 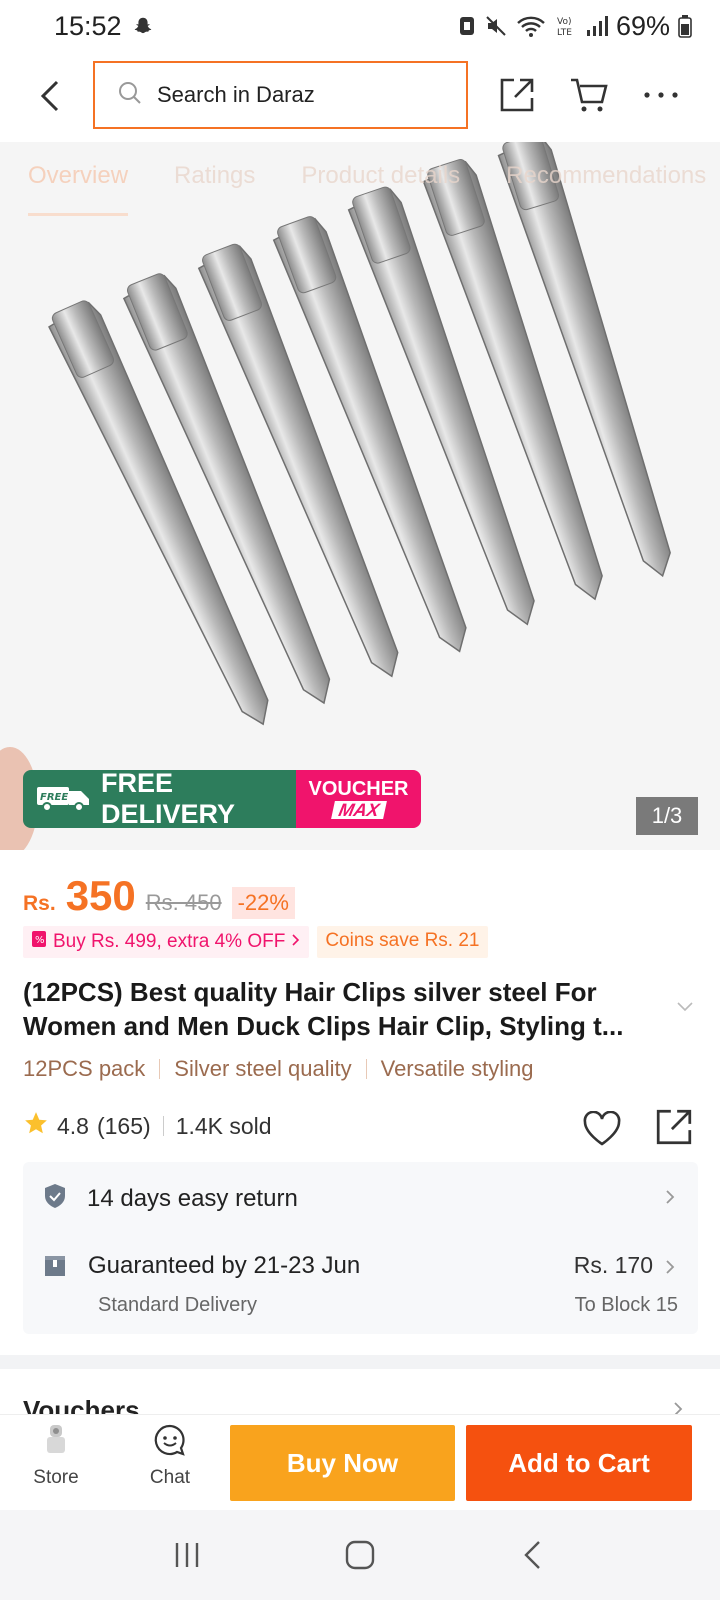 I want to click on wishlist-button, so click(x=602, y=1129).